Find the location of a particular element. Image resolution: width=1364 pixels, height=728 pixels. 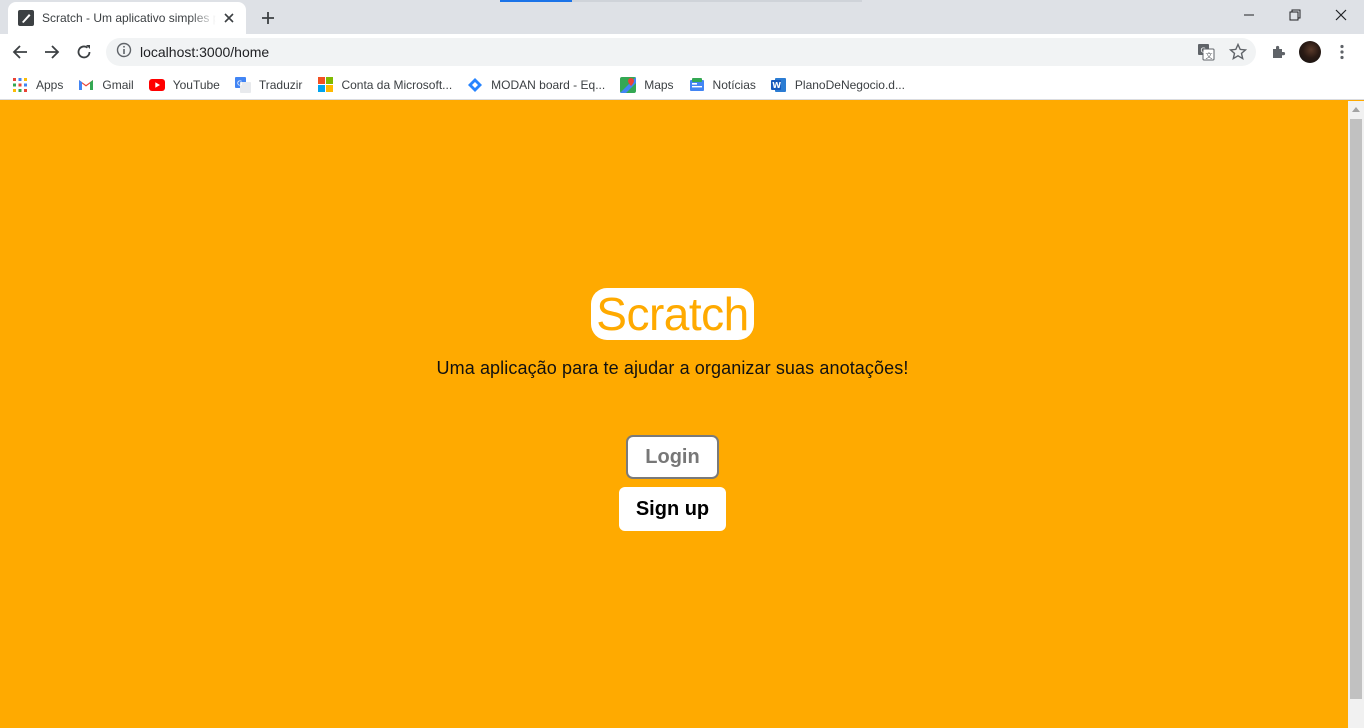

youtube-icon is located at coordinates (156, 85).